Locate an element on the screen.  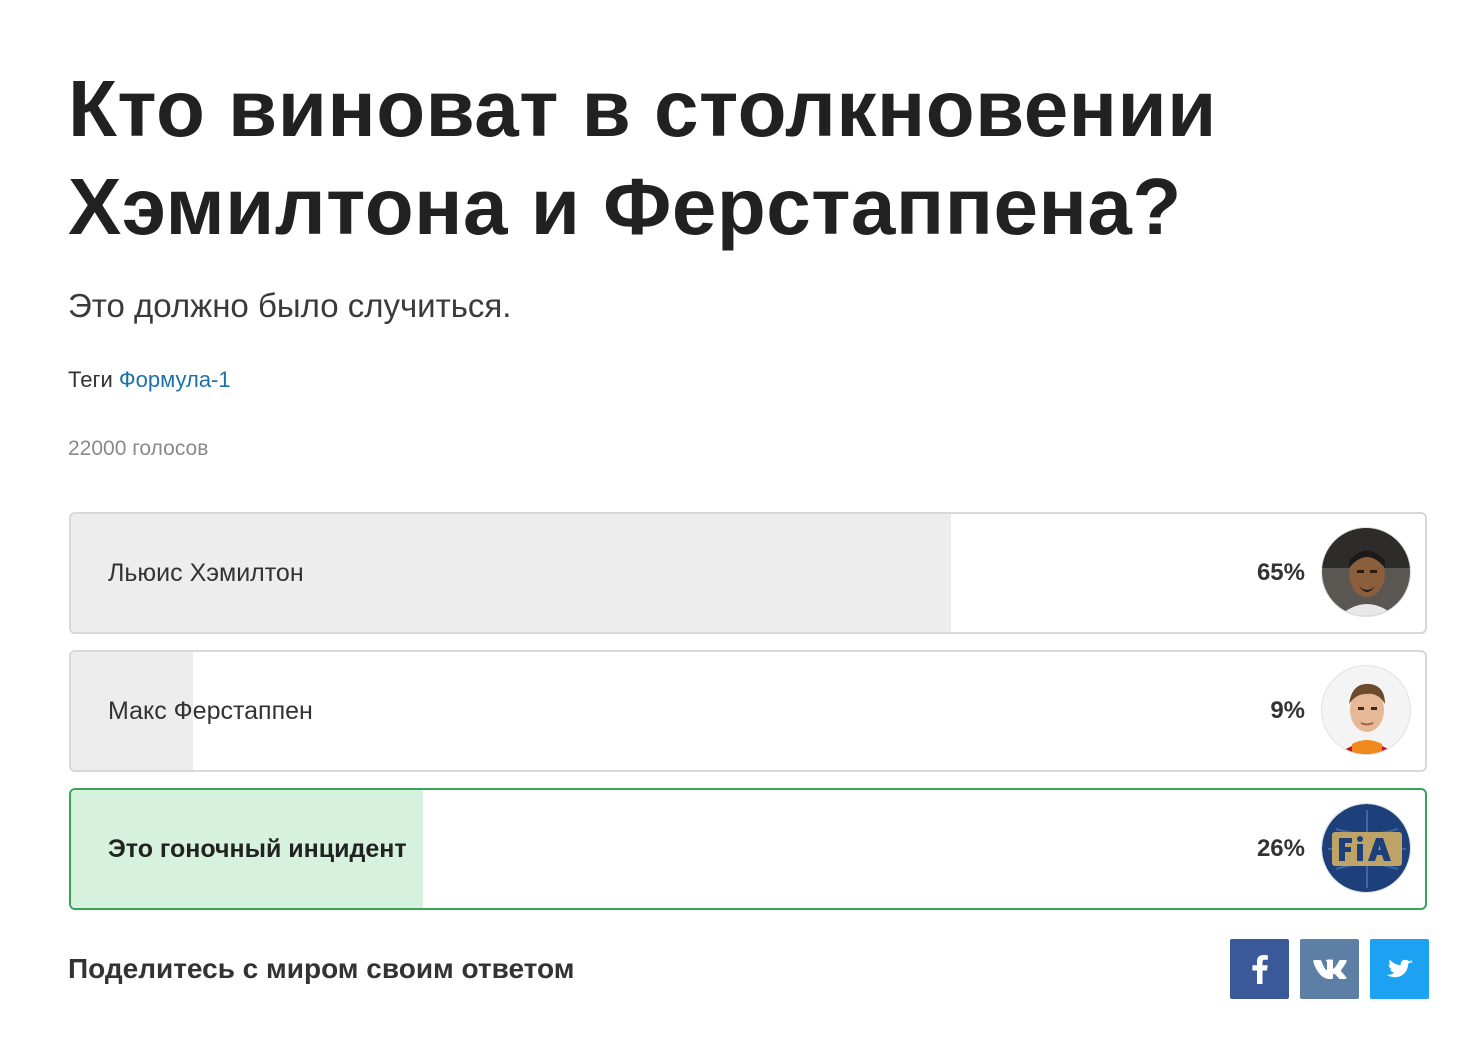
tag-link-formula-1: Формула-1 is located at coordinates (175, 379).